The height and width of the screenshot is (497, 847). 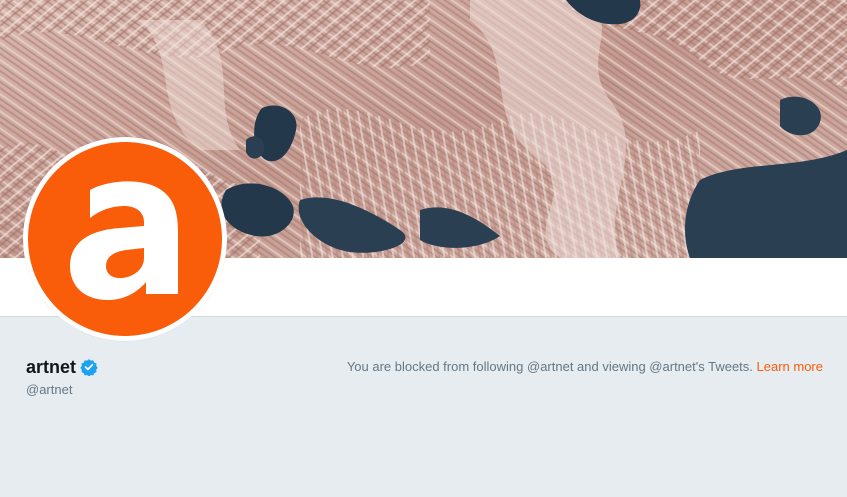 I want to click on avatar, so click(x=125, y=239).